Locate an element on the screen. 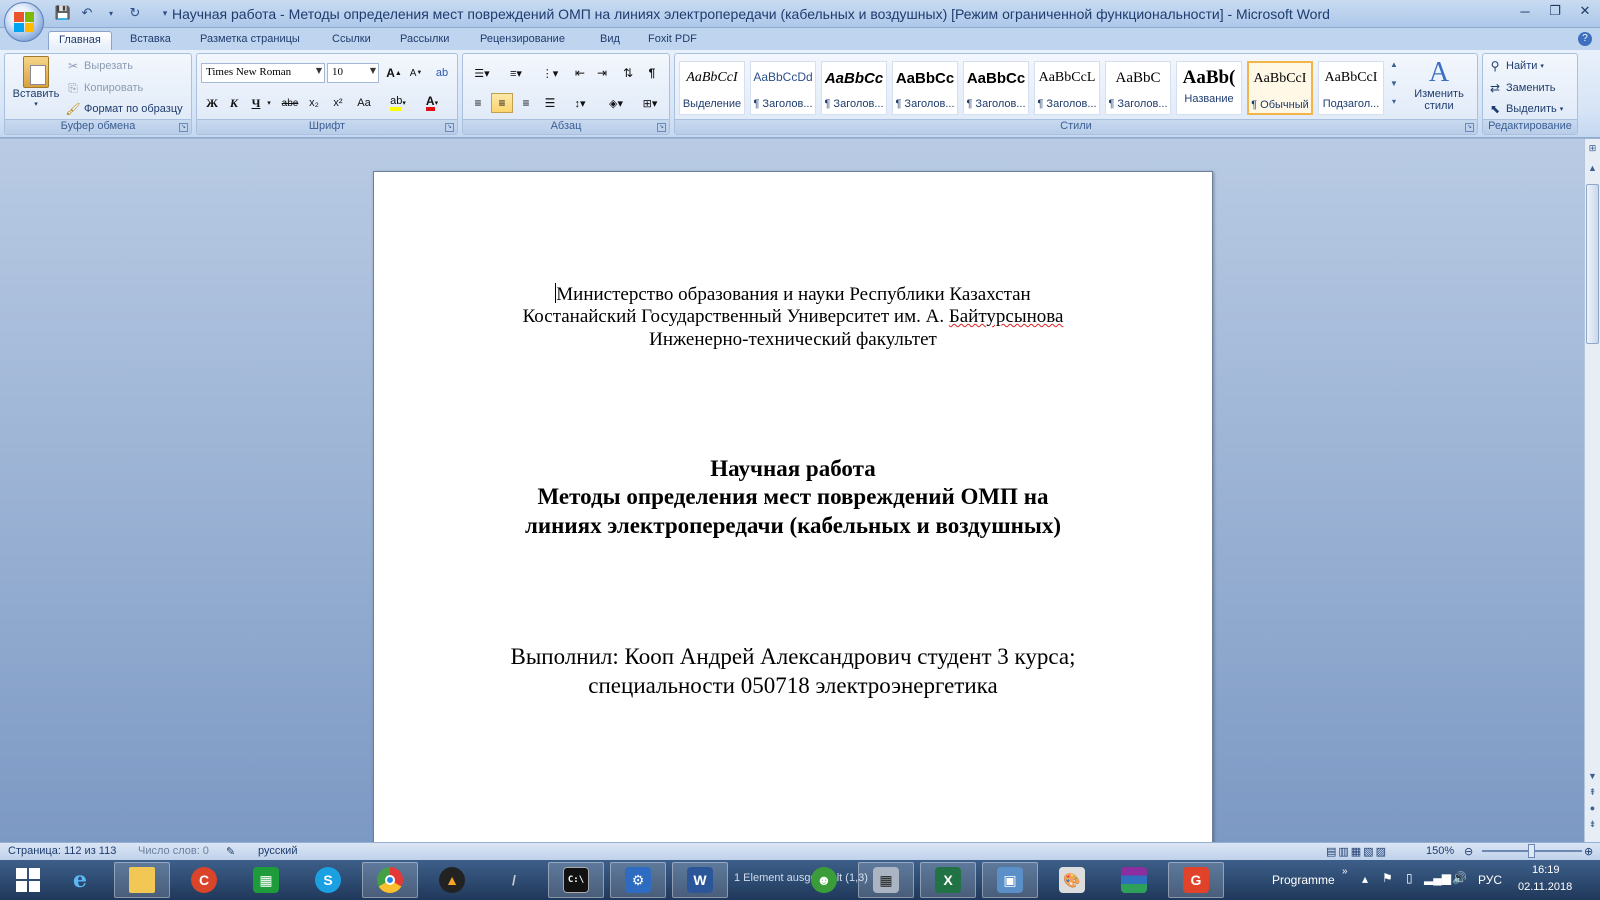  network-signal-icon: ▂▄▆ is located at coordinates (1437, 878).